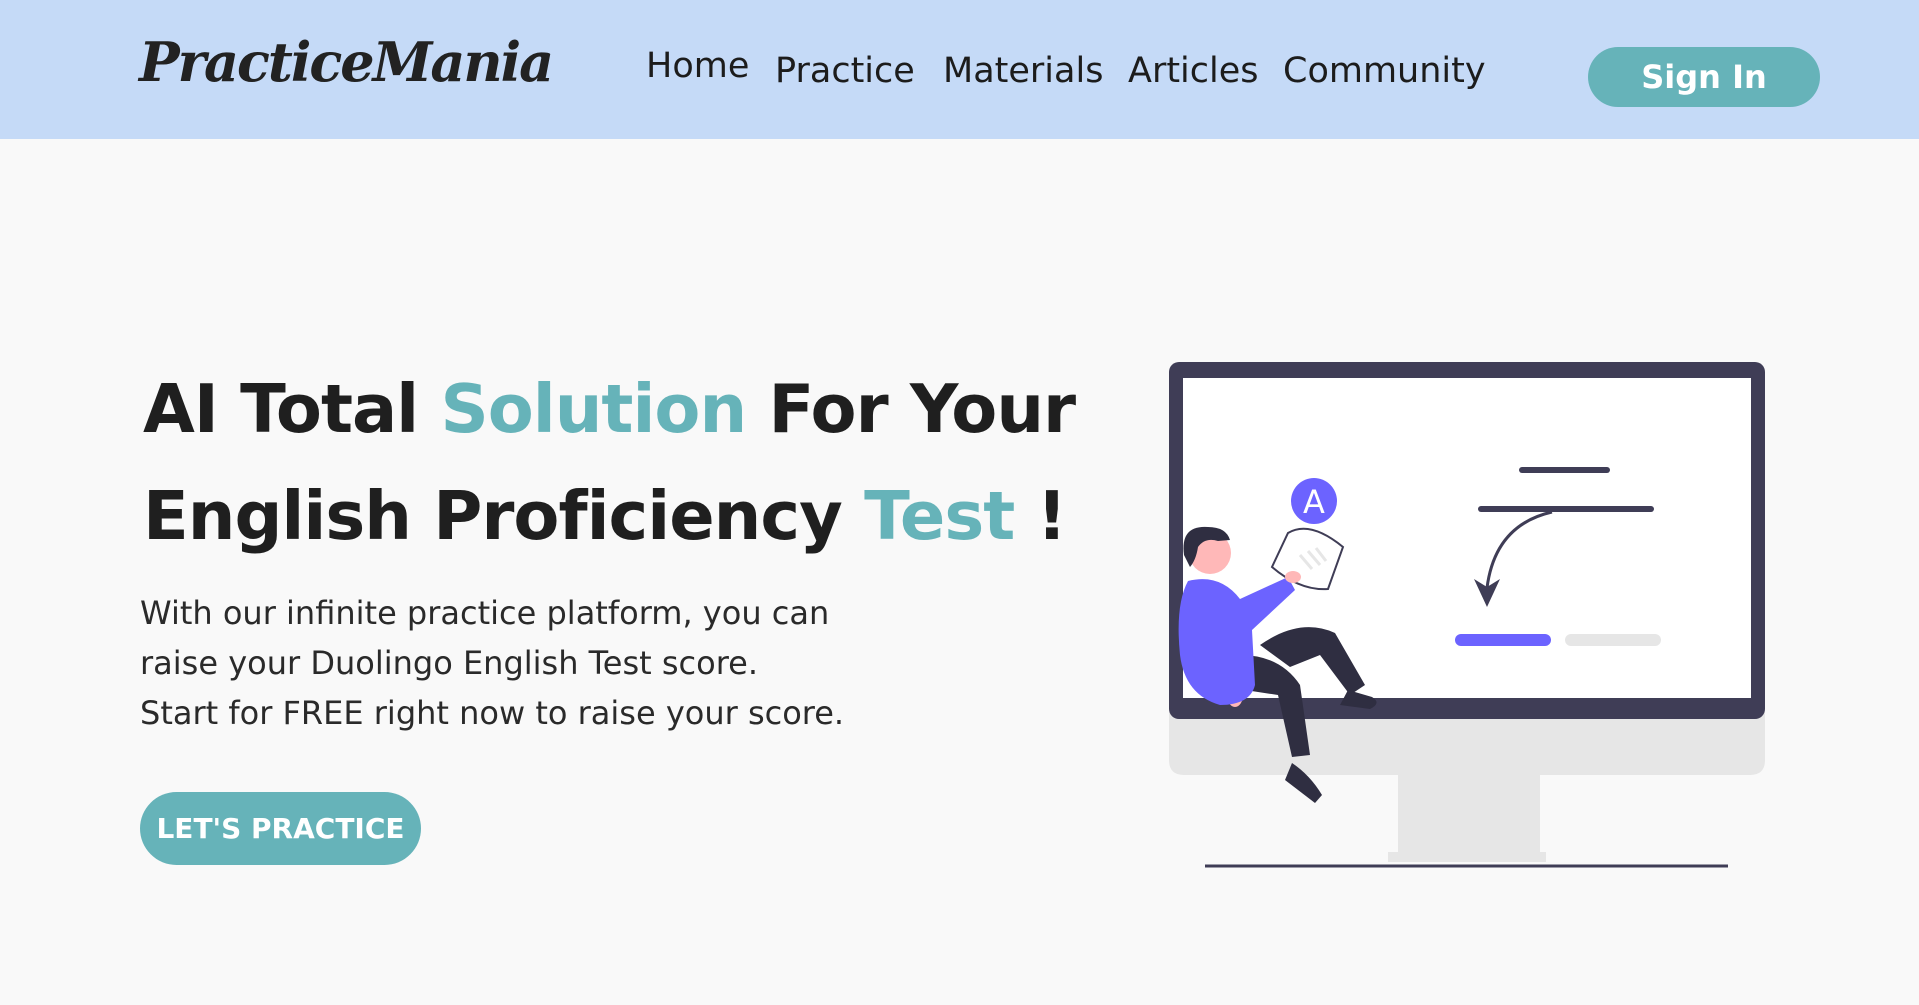  Describe the element at coordinates (1704, 77) in the screenshot. I see `sign-in-button: Sign In` at that location.